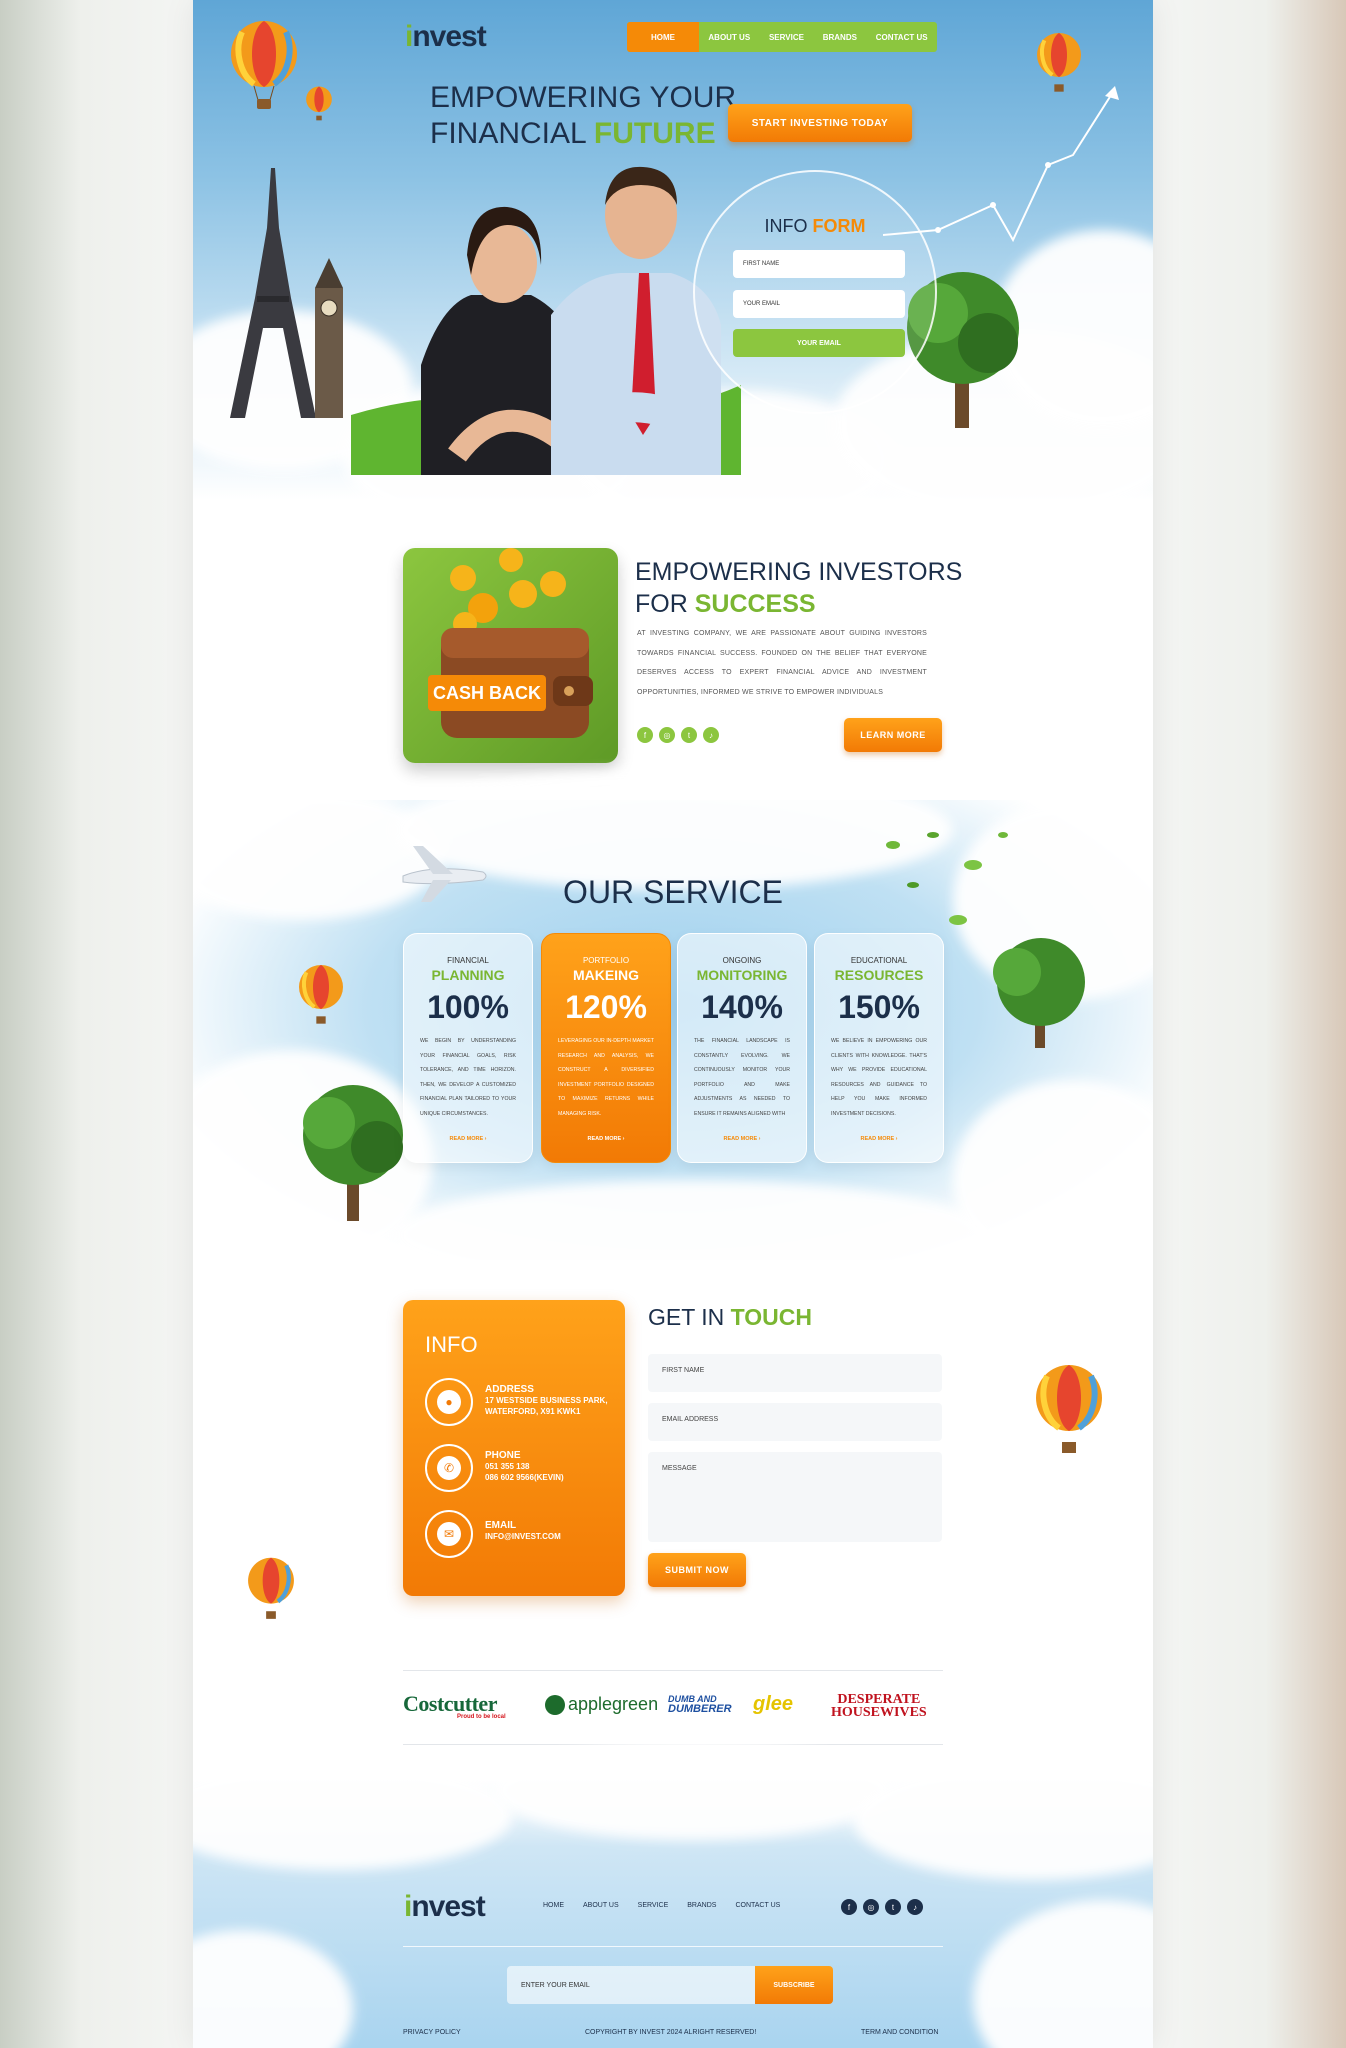 Image resolution: width=1346 pixels, height=2048 pixels. Describe the element at coordinates (517, 643) in the screenshot. I see `wallet-coins-illustration` at that location.